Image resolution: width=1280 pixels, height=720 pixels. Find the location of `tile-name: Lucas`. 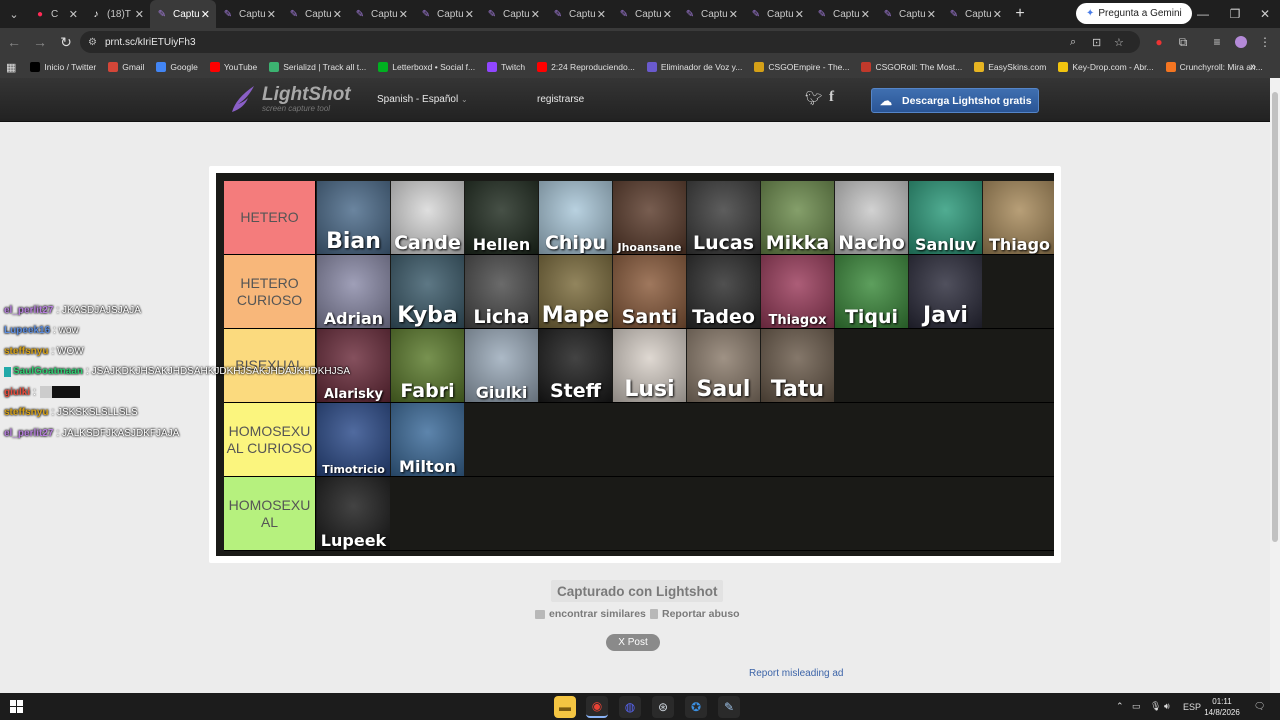

tile-name: Lucas is located at coordinates (723, 243).